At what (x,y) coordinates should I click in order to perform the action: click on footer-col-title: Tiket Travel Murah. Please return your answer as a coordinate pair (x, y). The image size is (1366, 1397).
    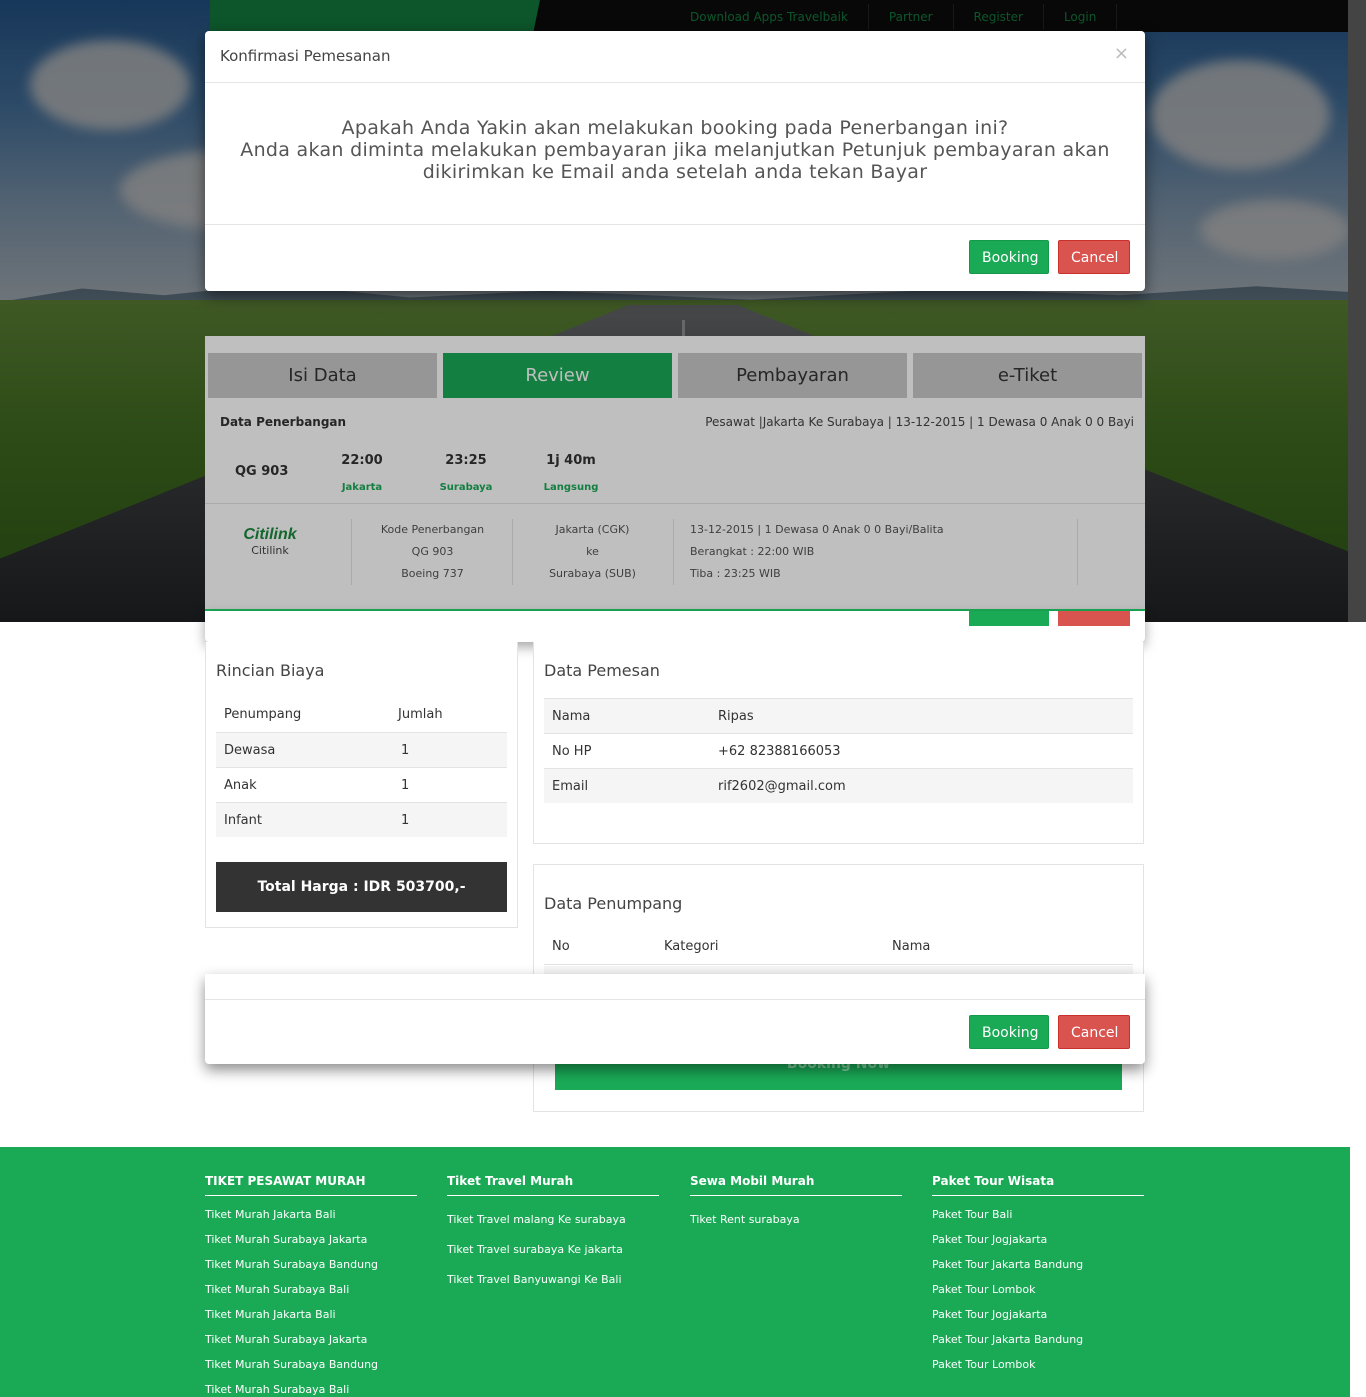
    Looking at the image, I should click on (553, 1185).